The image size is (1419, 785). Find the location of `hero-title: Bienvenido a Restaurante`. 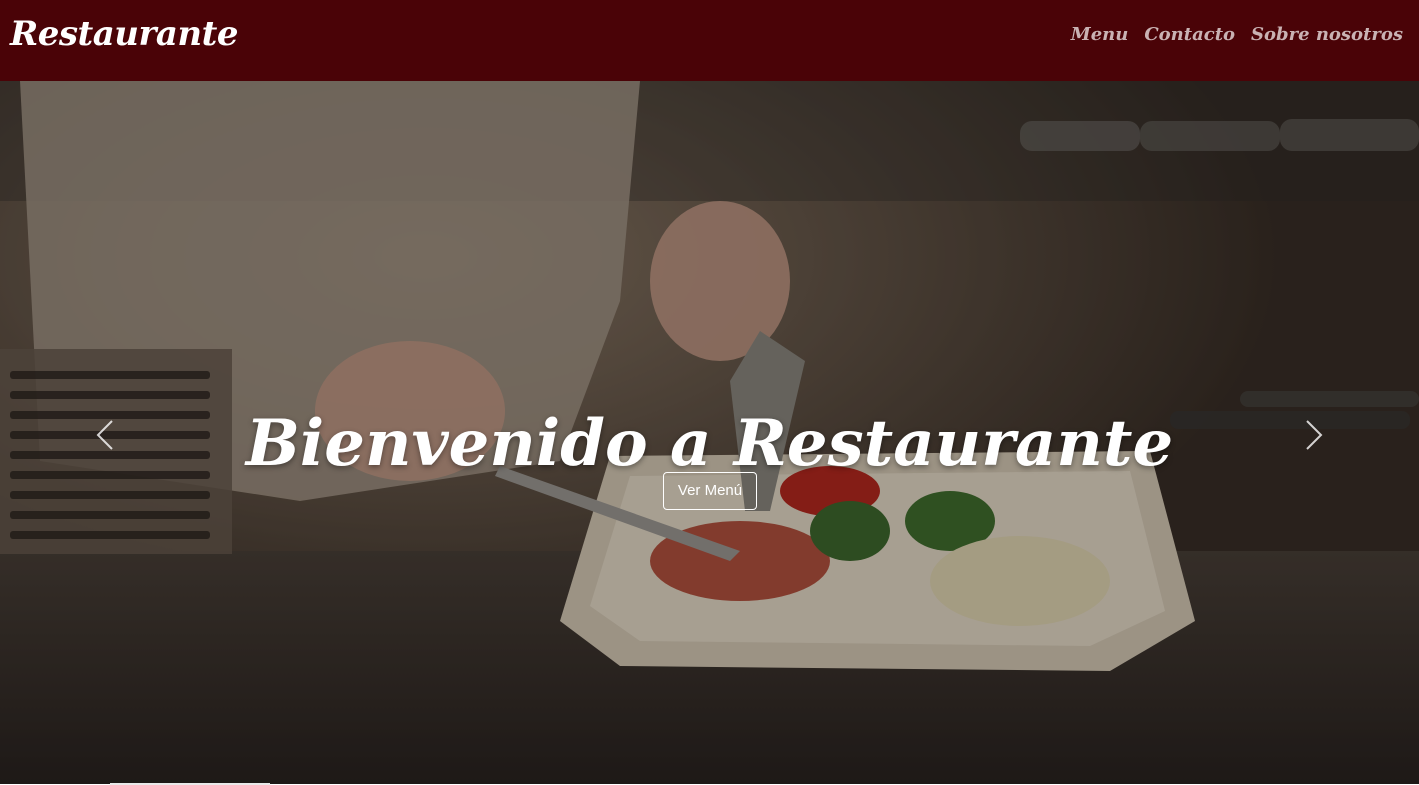

hero-title: Bienvenido a Restaurante is located at coordinates (709, 443).